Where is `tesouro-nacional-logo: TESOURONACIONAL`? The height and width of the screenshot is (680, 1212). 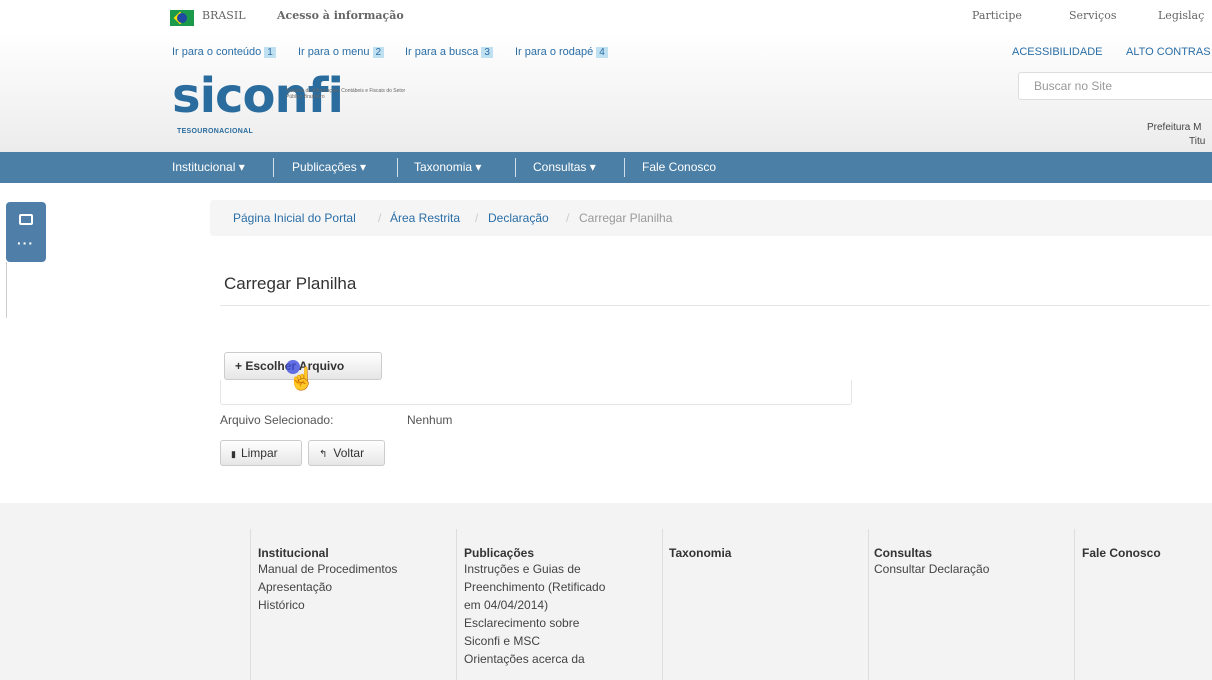
tesouro-nacional-logo: TESOURONACIONAL is located at coordinates (215, 131).